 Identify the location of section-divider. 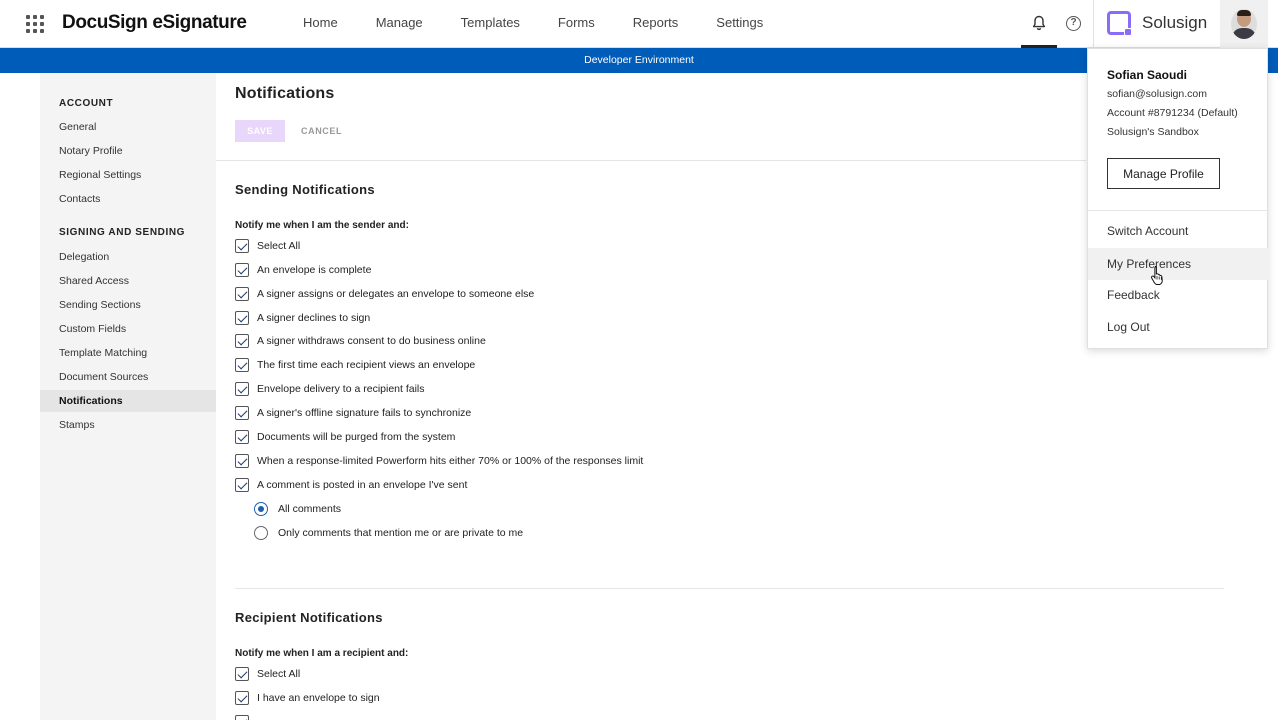
(729, 588).